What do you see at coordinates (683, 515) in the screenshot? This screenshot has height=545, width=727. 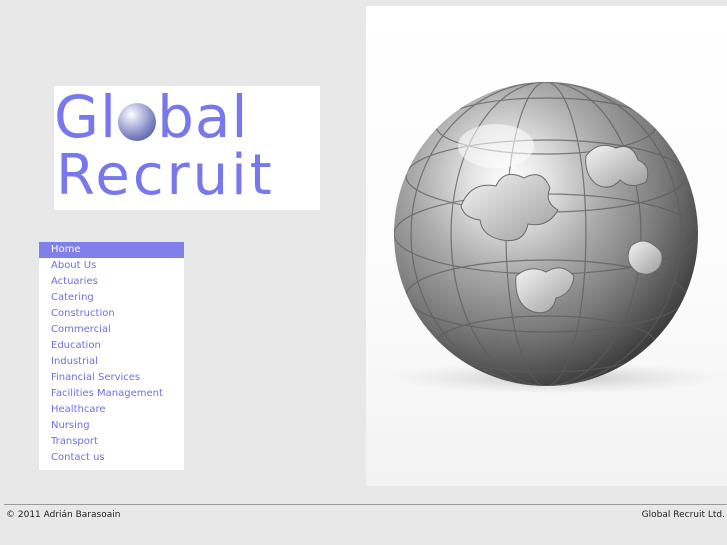 I see `footer-company: Global Recruit Ltd.` at bounding box center [683, 515].